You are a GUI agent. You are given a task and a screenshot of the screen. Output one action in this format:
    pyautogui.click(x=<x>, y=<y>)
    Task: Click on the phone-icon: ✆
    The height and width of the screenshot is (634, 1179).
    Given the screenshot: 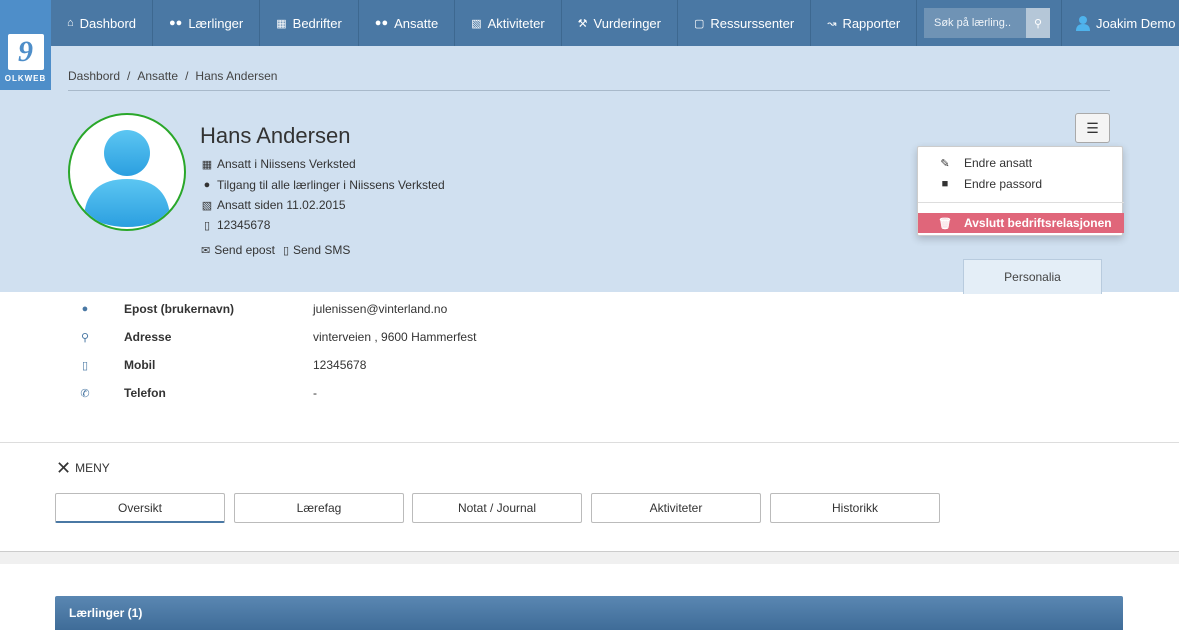 What is the action you would take?
    pyautogui.click(x=85, y=393)
    